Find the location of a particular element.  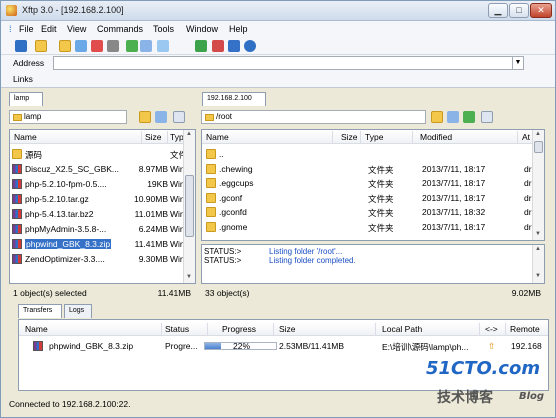

address-bar: Address ▼ is located at coordinates (278, 63).